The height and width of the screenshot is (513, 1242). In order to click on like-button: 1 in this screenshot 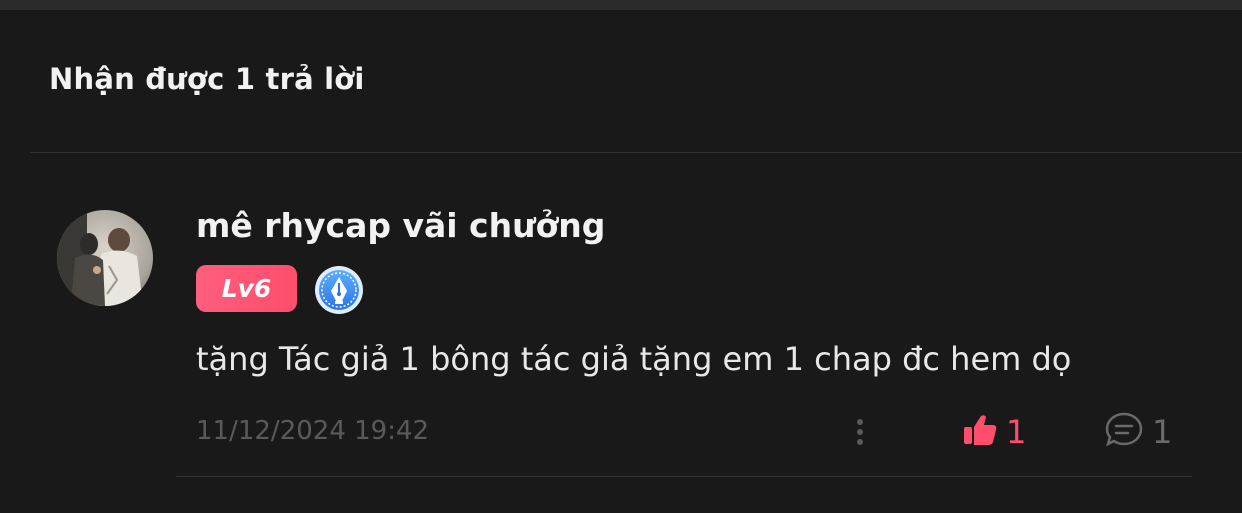, I will do `click(994, 432)`.